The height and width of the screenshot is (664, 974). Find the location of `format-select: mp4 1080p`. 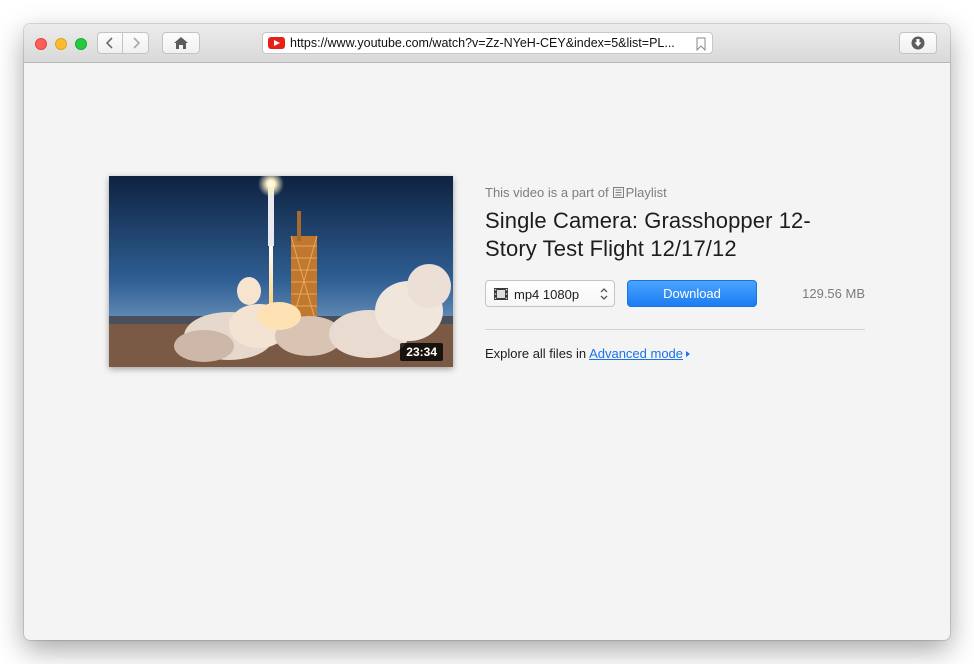

format-select: mp4 1080p is located at coordinates (550, 293).